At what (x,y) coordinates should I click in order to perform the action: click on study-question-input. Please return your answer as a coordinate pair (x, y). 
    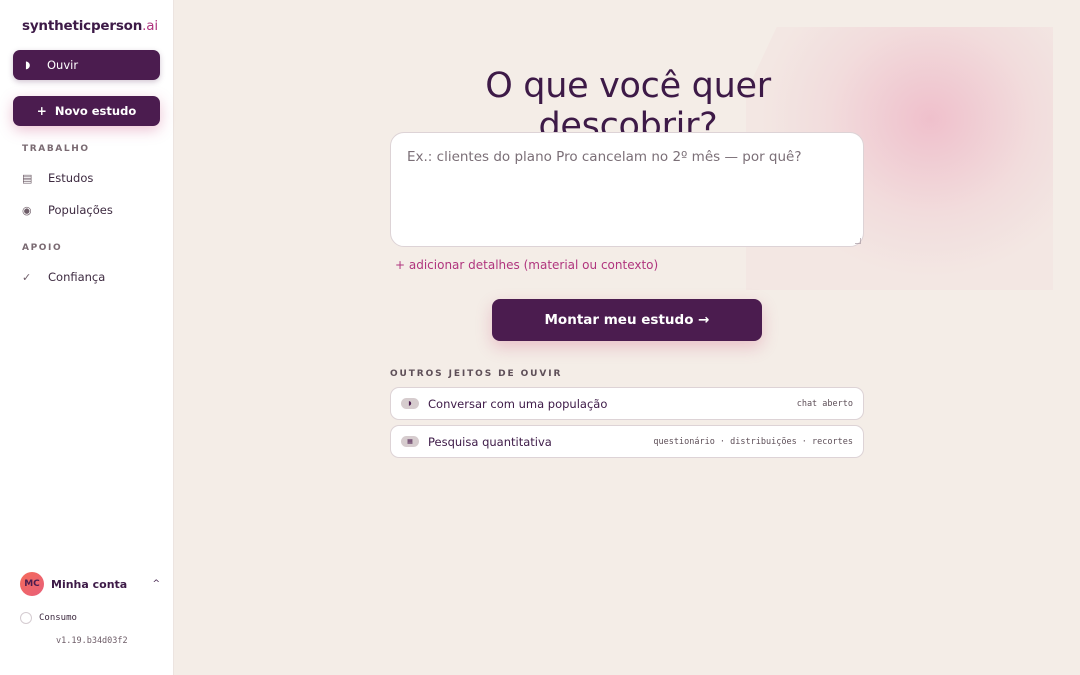
    Looking at the image, I should click on (627, 189).